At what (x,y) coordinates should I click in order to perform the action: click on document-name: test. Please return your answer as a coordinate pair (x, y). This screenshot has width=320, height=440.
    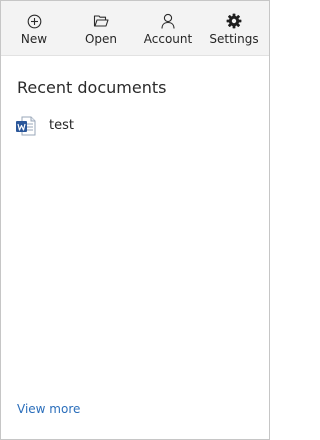
    Looking at the image, I should click on (61, 125).